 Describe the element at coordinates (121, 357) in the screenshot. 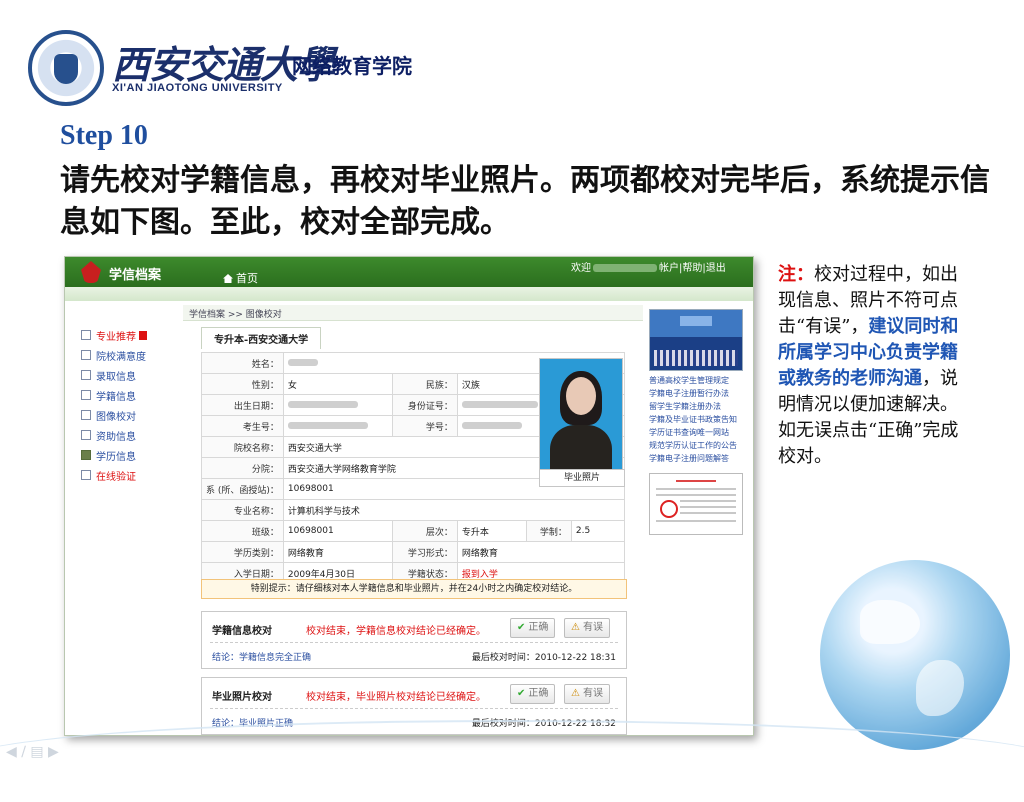

I see `sidebar-item-label: 院校满意度` at that location.